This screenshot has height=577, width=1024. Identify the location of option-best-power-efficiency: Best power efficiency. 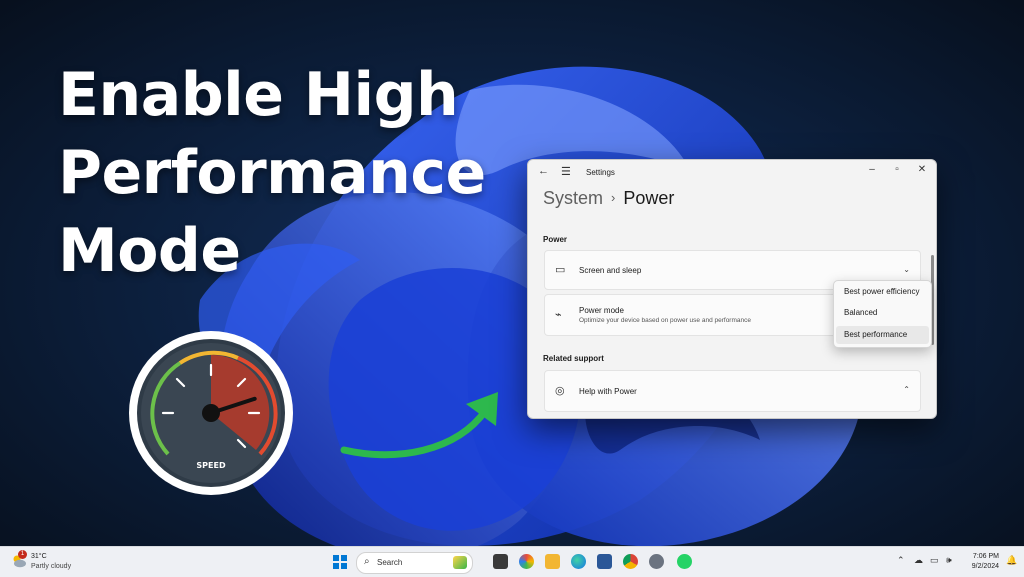
(882, 292).